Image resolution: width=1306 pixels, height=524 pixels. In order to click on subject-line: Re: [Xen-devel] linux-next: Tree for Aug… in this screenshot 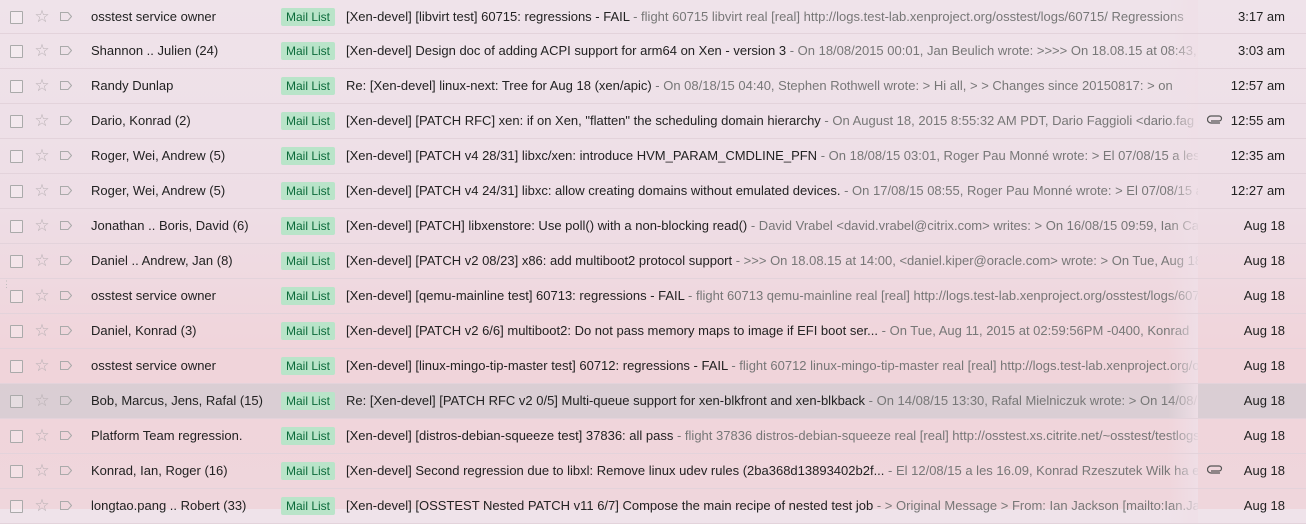, I will do `click(772, 86)`.